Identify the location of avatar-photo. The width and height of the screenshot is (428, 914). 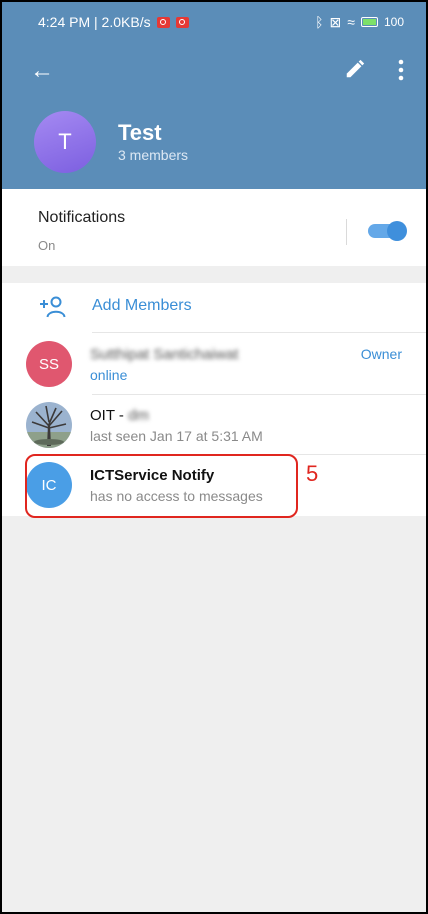
(49, 425).